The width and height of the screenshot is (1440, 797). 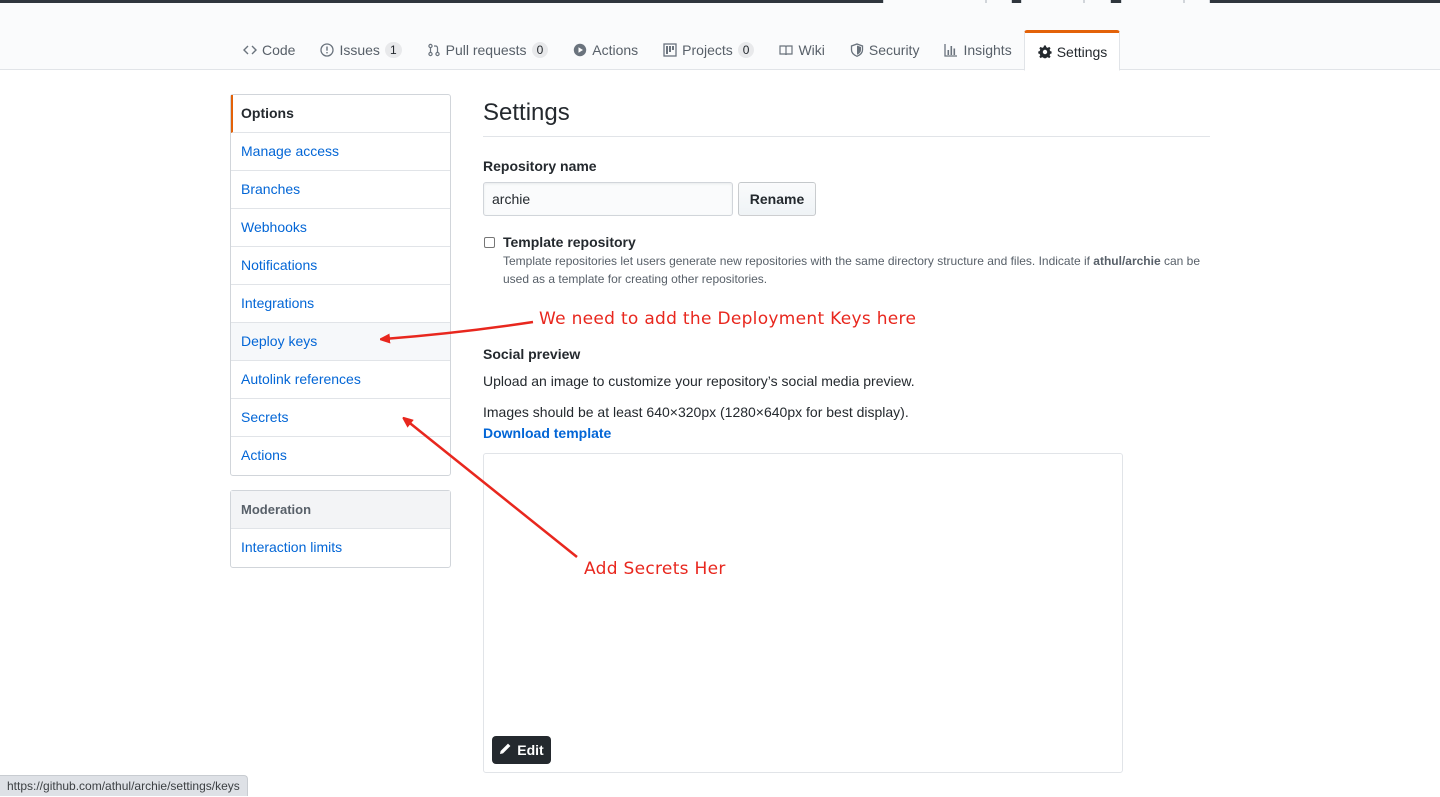 What do you see at coordinates (250, 50) in the screenshot?
I see `code-icon` at bounding box center [250, 50].